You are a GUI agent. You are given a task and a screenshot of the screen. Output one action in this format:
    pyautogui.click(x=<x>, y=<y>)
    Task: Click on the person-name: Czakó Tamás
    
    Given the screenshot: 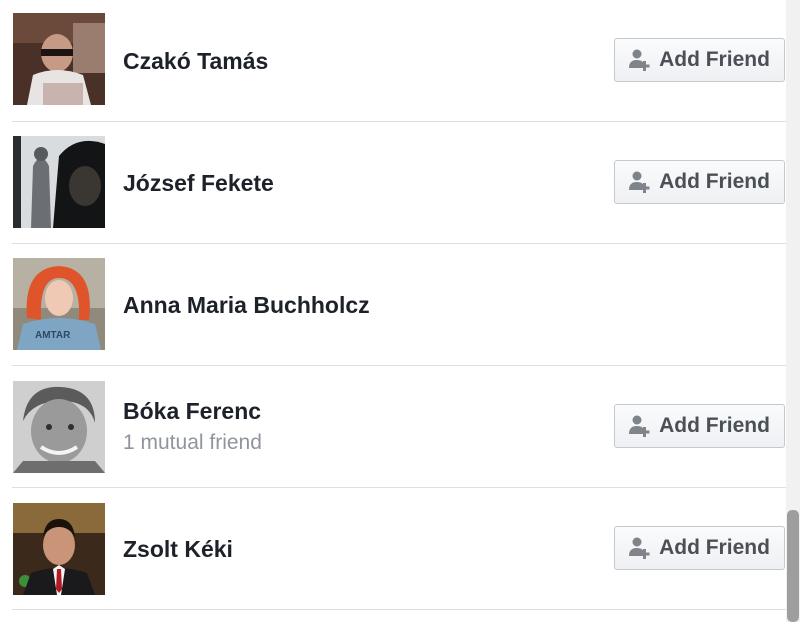 What is the action you would take?
    pyautogui.click(x=195, y=61)
    